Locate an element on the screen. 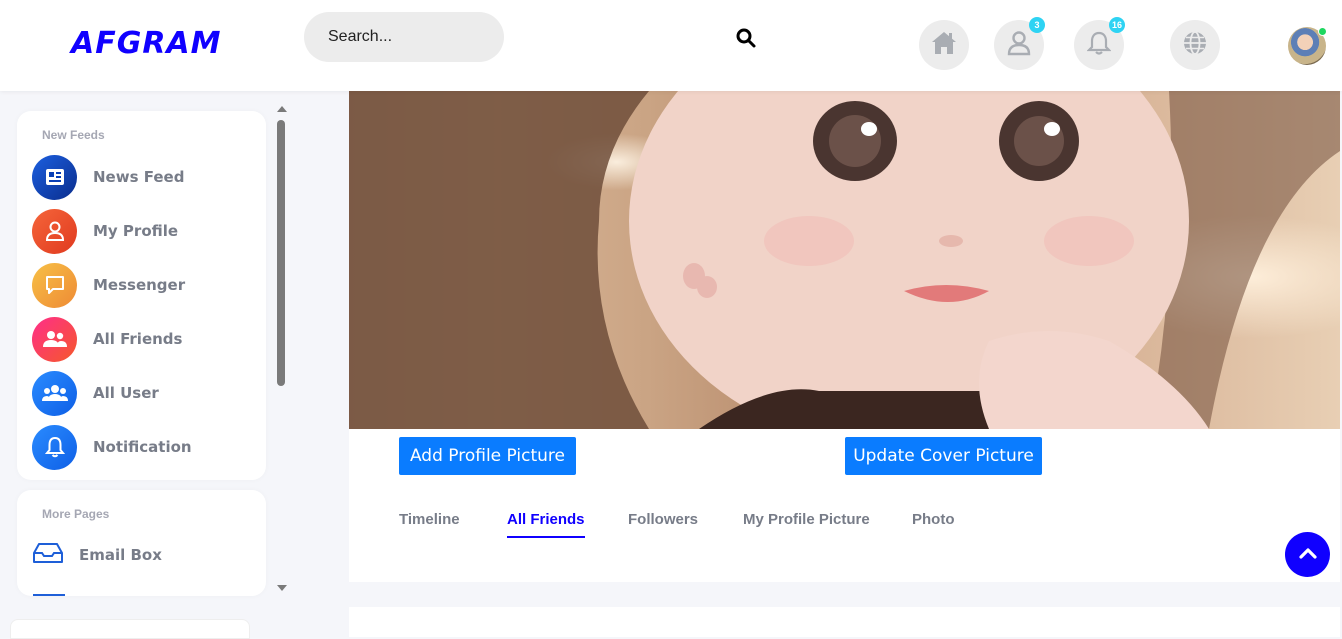  sidebar-item-all-friends: All Friends is located at coordinates (147, 339).